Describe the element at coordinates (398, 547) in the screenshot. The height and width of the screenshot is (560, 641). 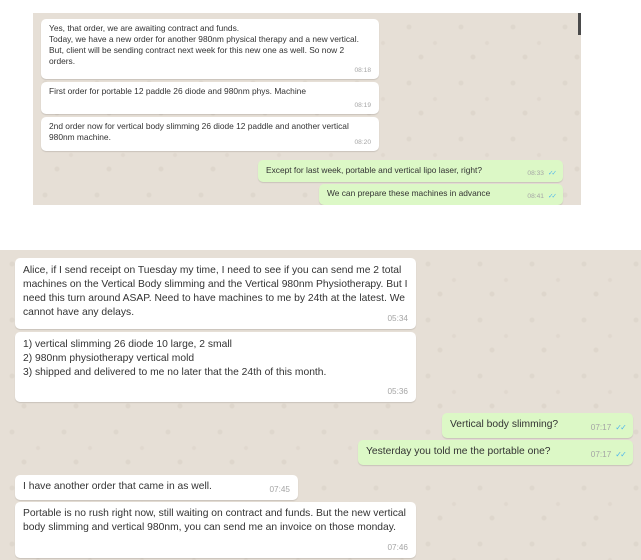
I see `message-timestamp: 07:46` at that location.